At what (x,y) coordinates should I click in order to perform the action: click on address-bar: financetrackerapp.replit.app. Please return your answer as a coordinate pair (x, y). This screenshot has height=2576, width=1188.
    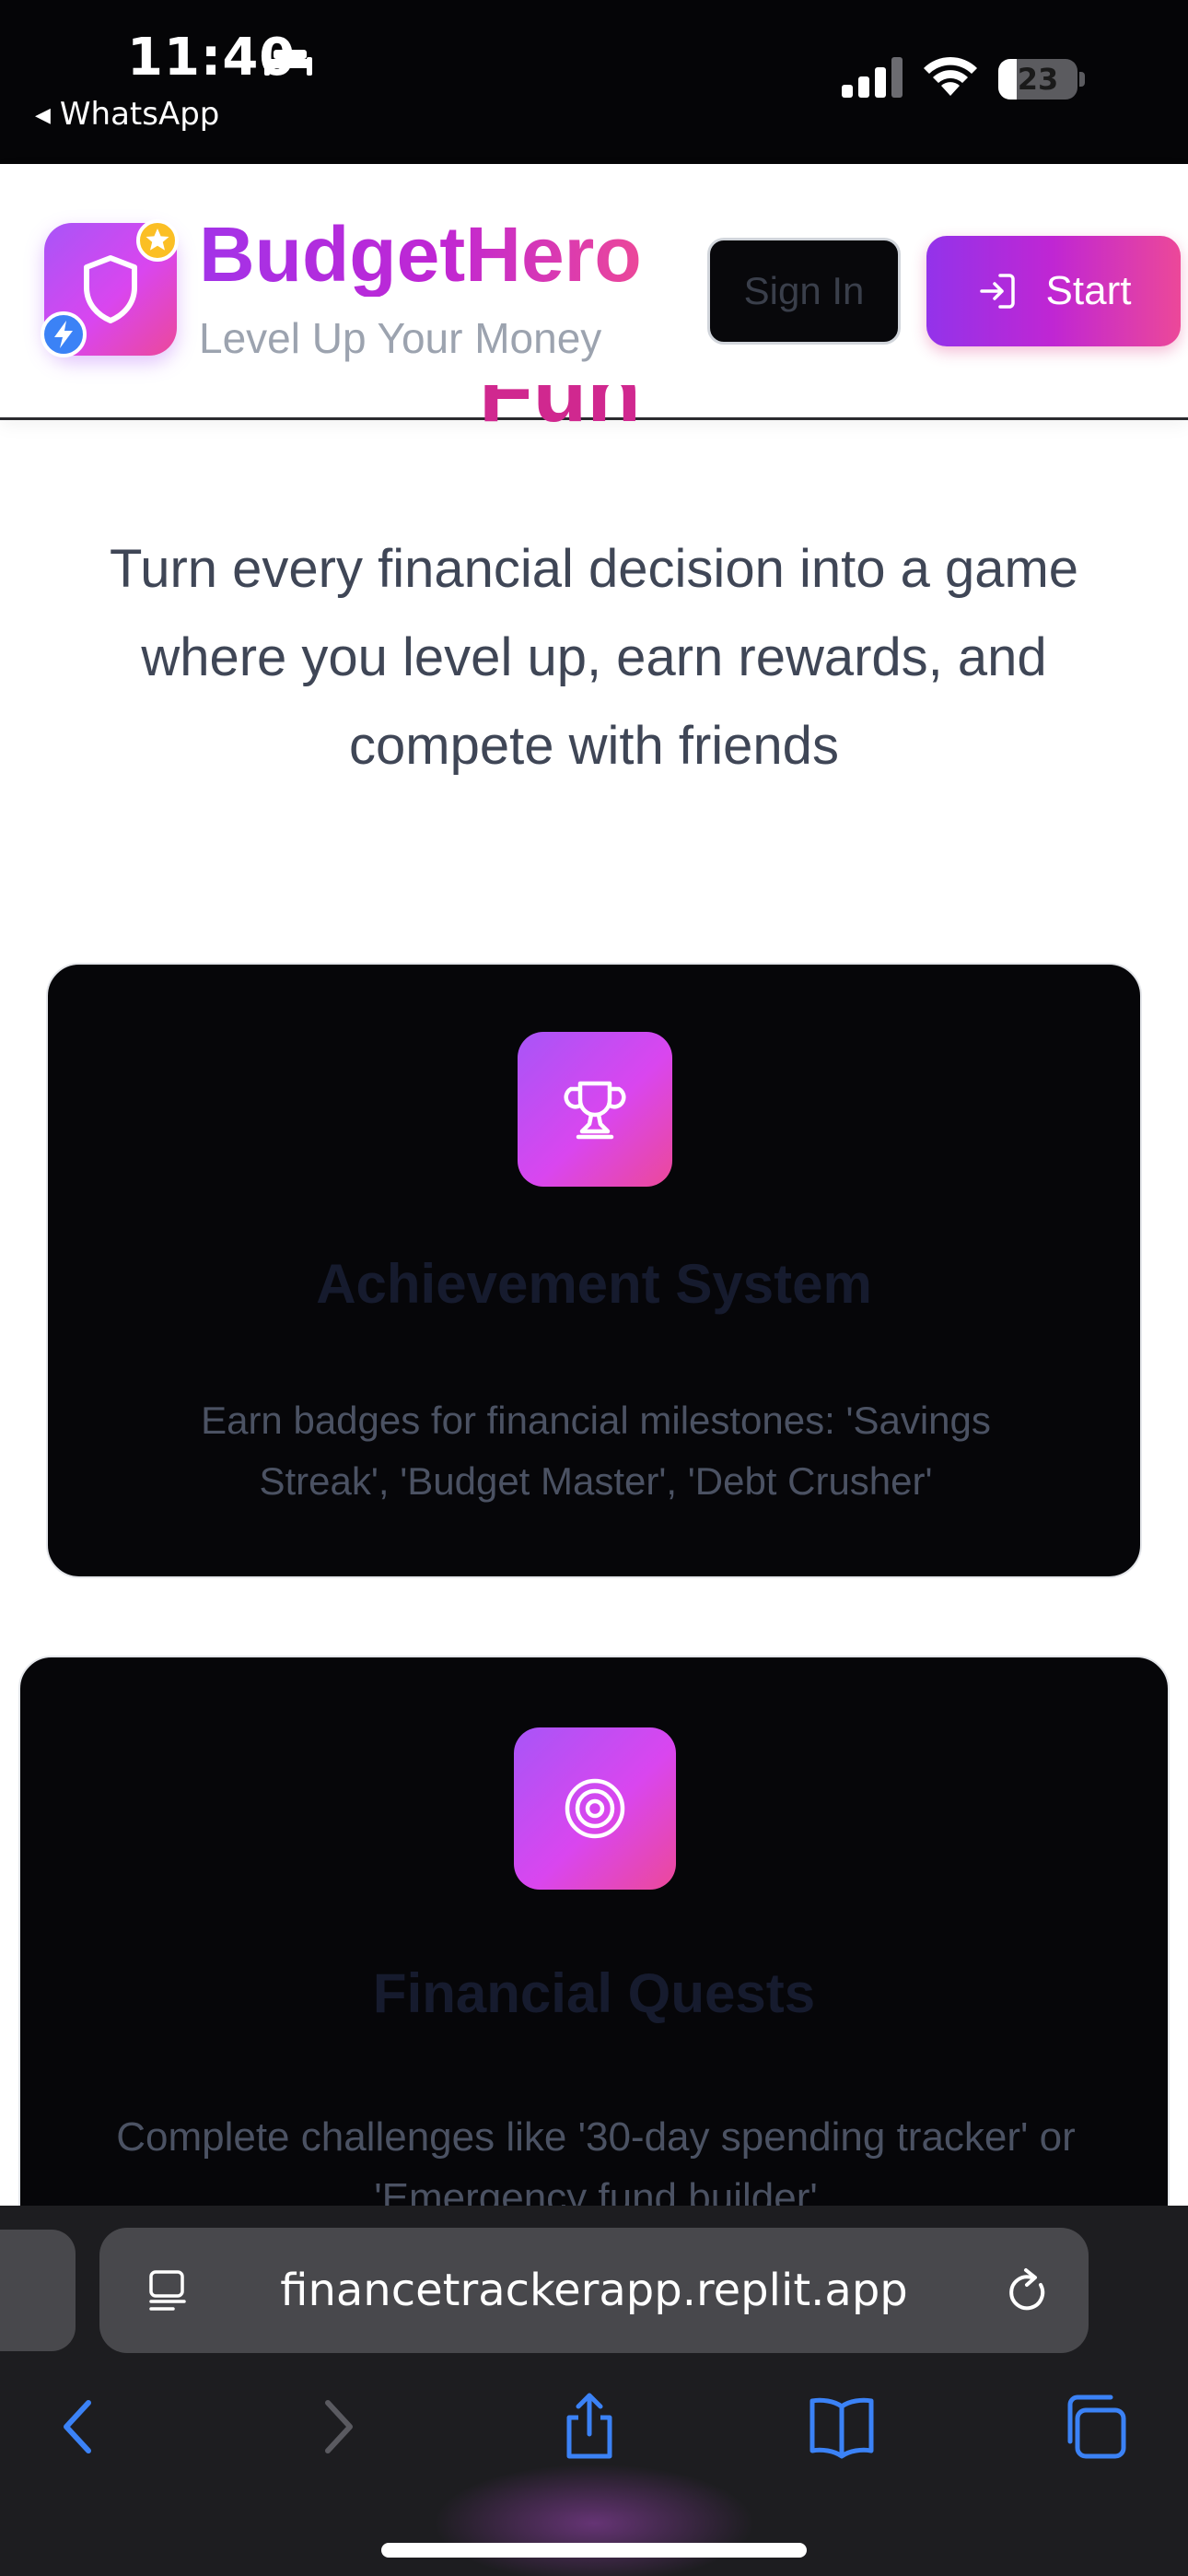
    Looking at the image, I should click on (594, 2290).